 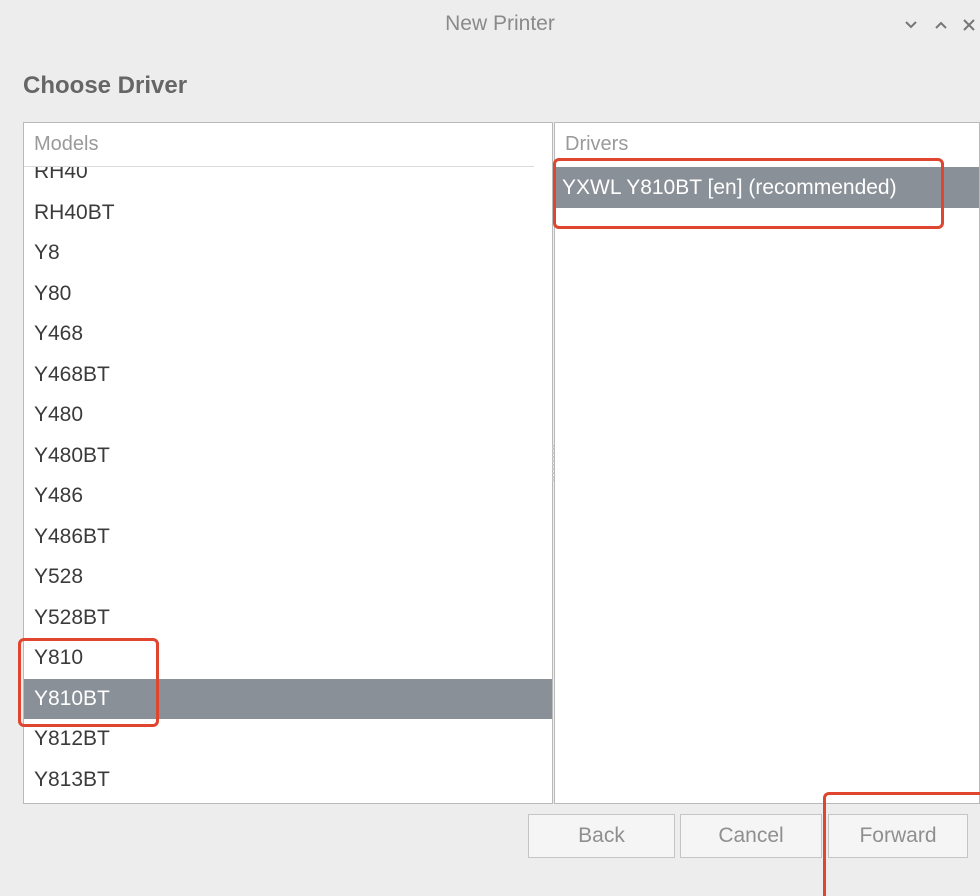 What do you see at coordinates (969, 25) in the screenshot?
I see `close-icon` at bounding box center [969, 25].